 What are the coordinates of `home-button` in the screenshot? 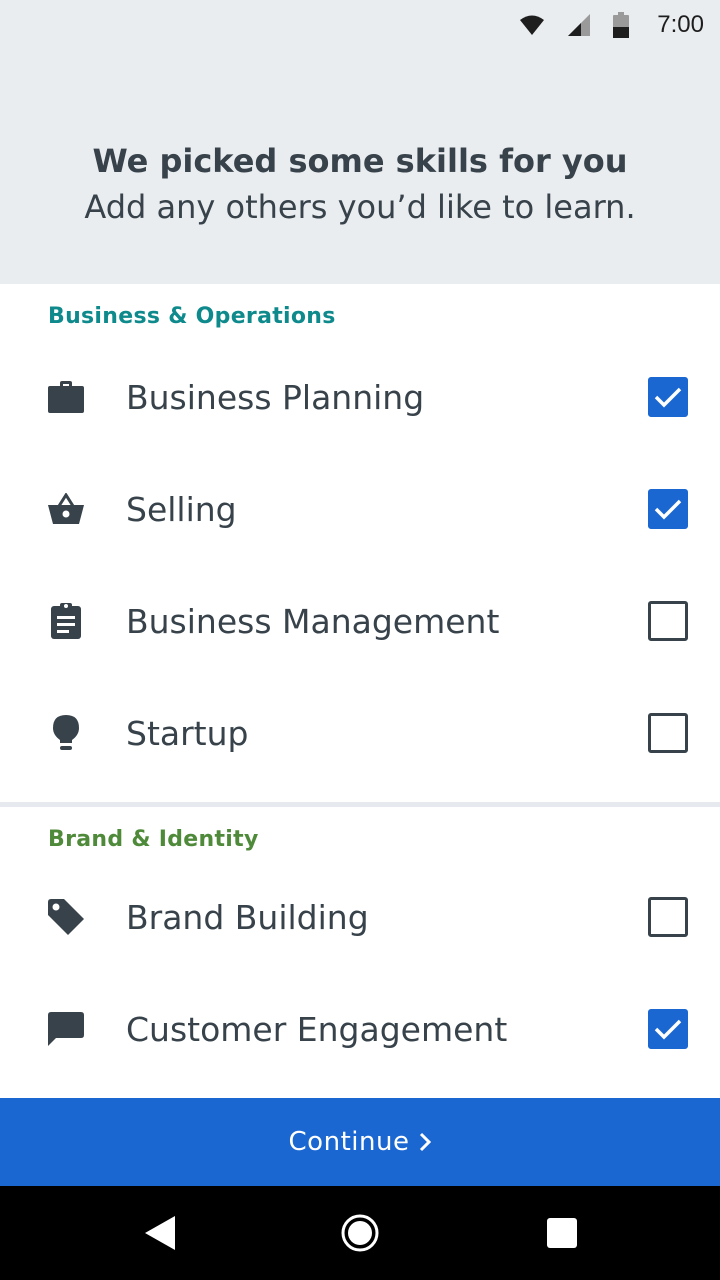 It's located at (360, 1233).